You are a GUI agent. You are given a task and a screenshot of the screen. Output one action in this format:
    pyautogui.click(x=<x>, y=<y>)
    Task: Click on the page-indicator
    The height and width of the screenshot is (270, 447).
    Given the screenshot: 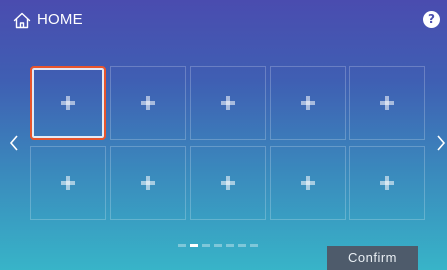 What is the action you would take?
    pyautogui.click(x=218, y=245)
    